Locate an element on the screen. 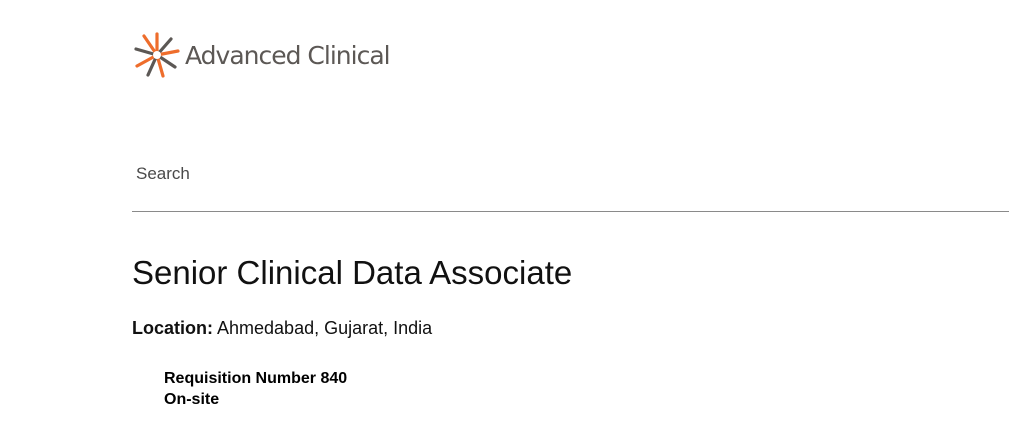 The image size is (1009, 447). job-location: Location: Ahmedabad, Gujarat, India is located at coordinates (282, 328).